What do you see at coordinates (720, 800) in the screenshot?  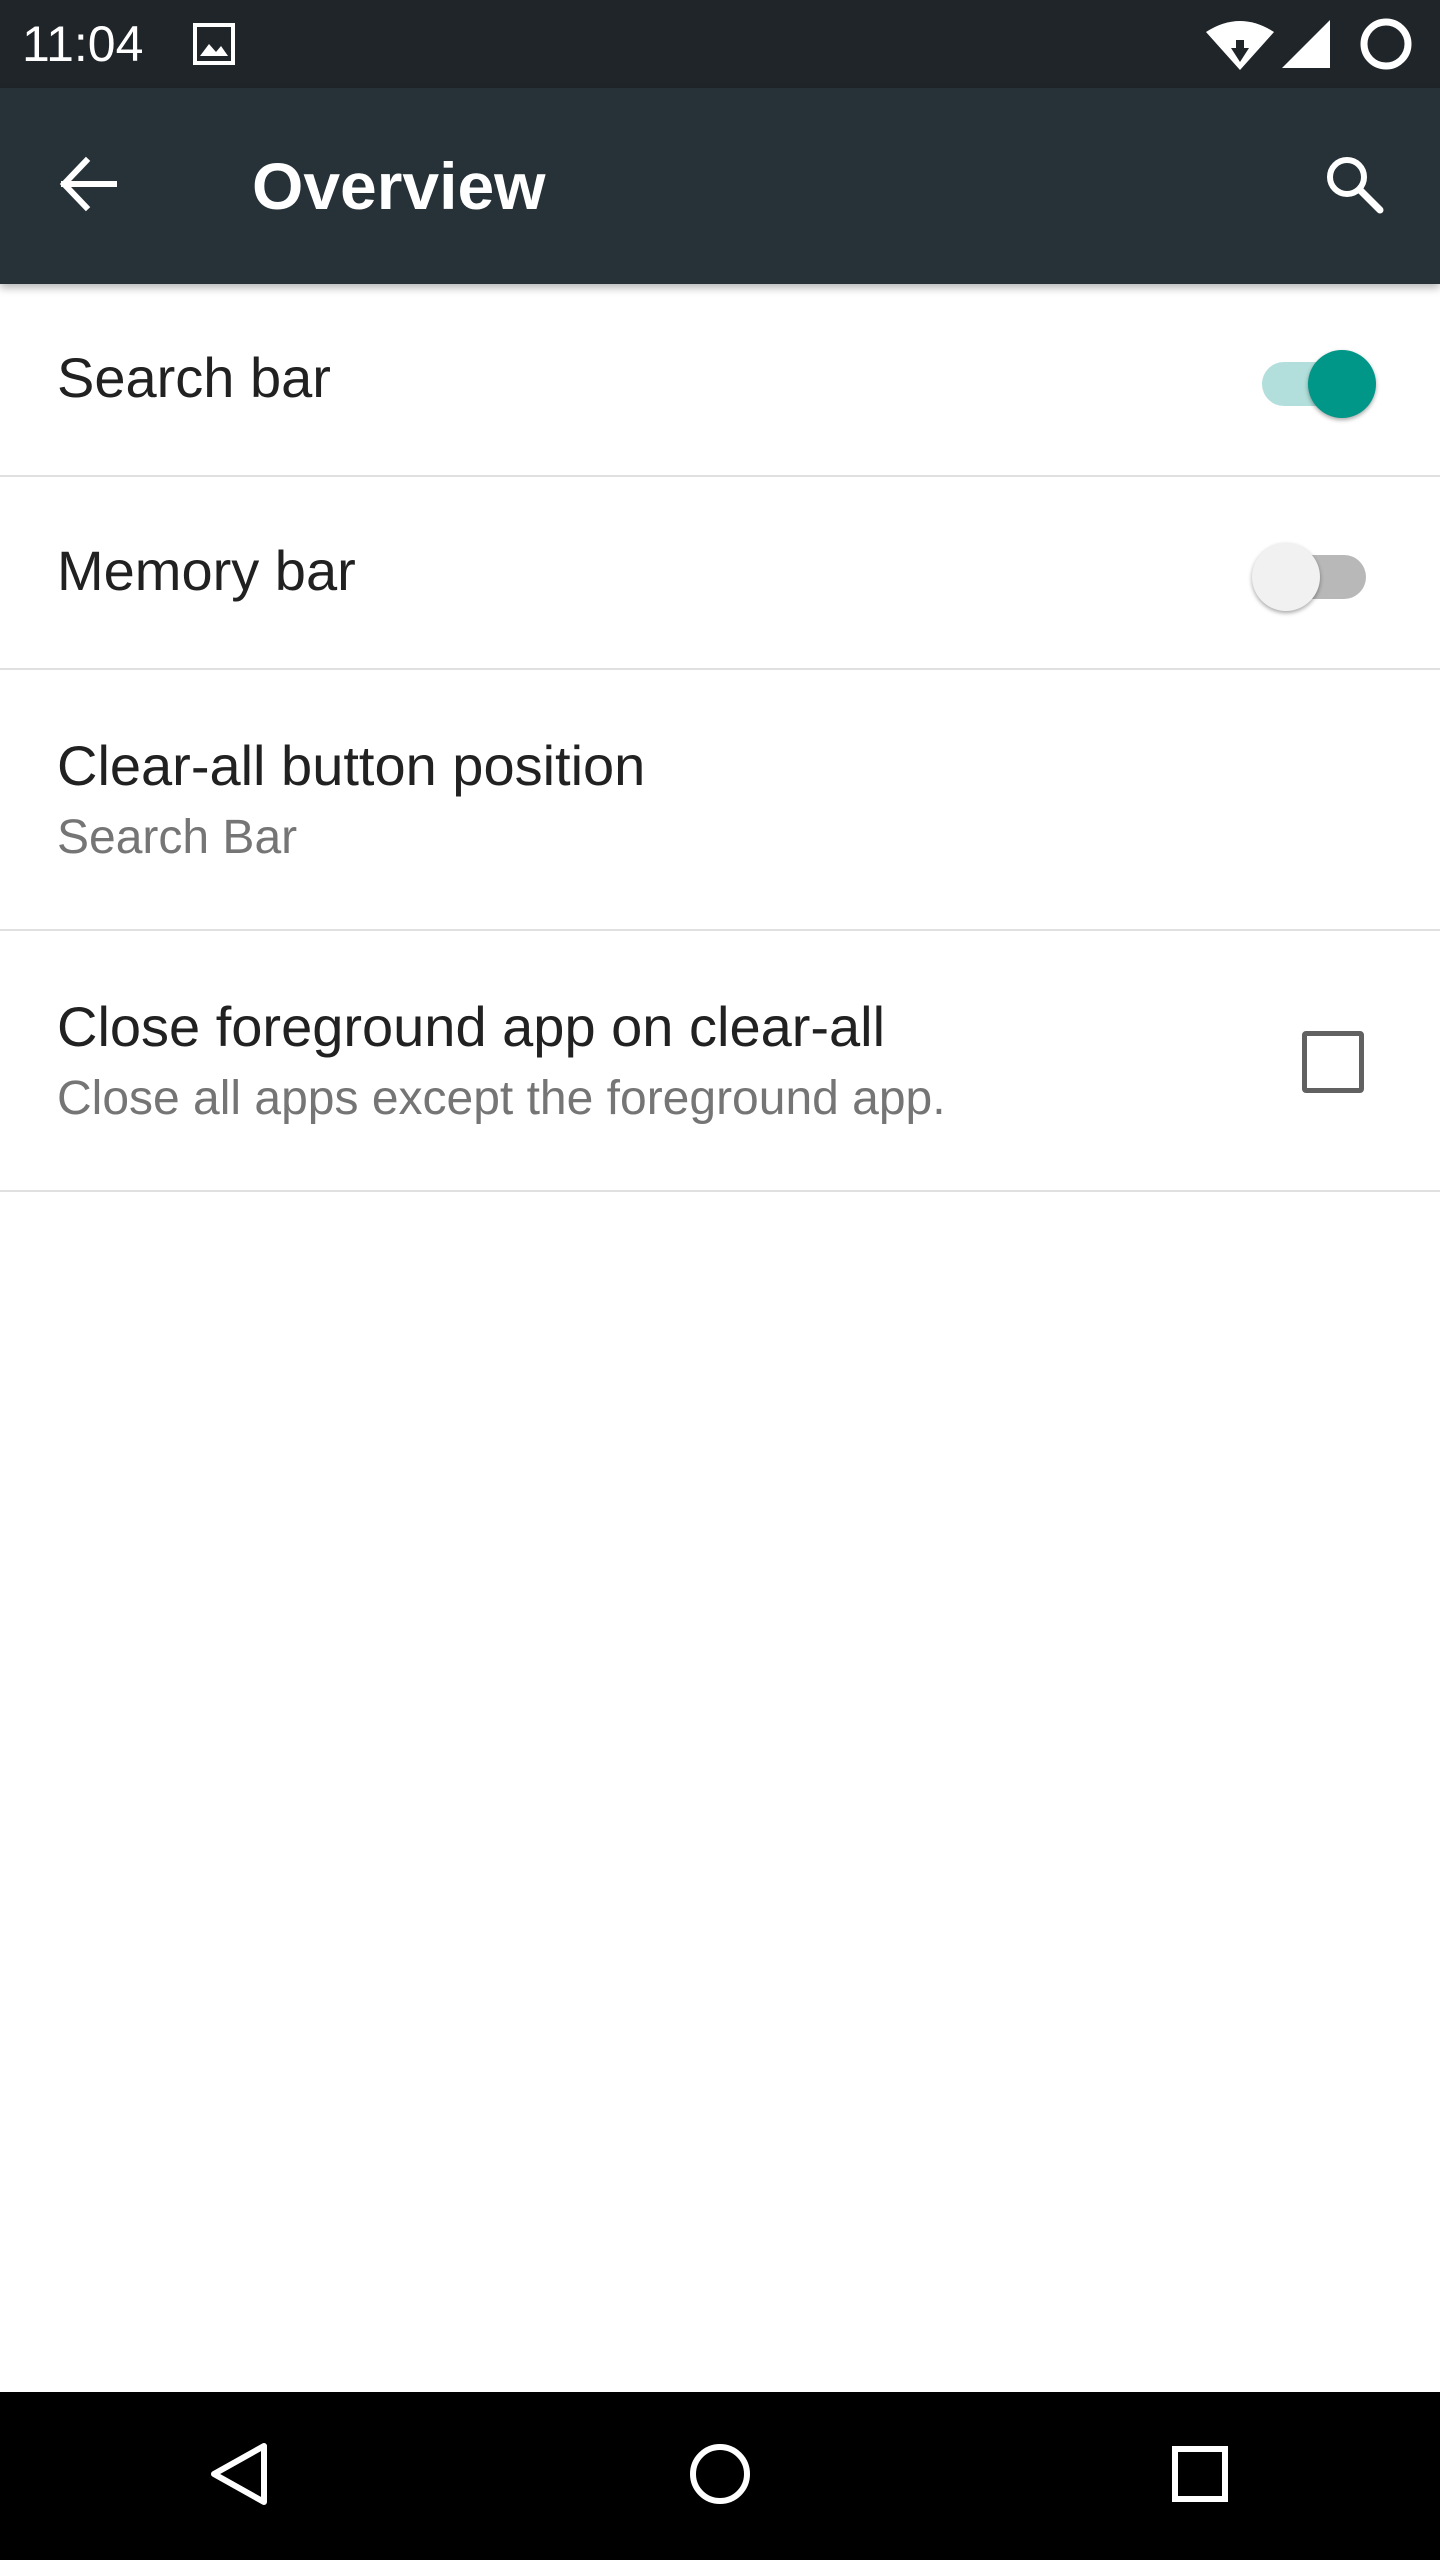 I see `setting-clear-all-position: Clear-all button position Search Bar` at bounding box center [720, 800].